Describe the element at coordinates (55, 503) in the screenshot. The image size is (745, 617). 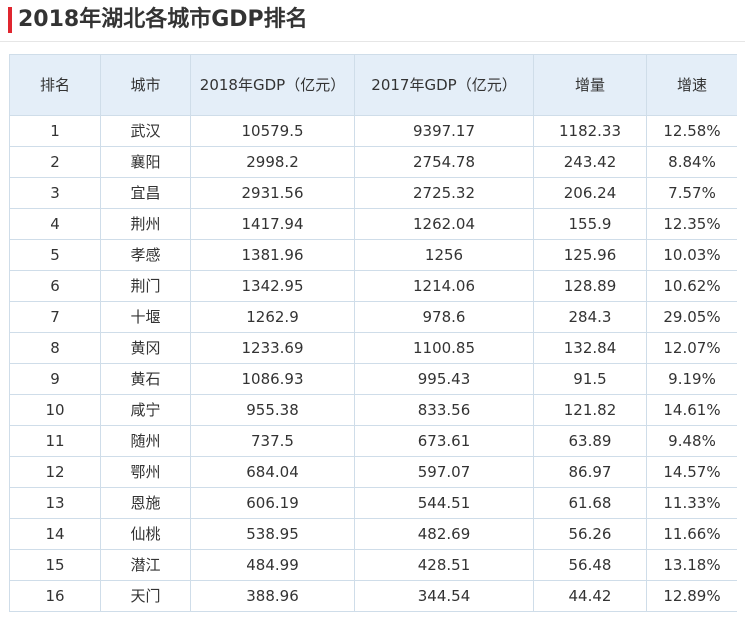
I see `cell-rank: 13` at that location.